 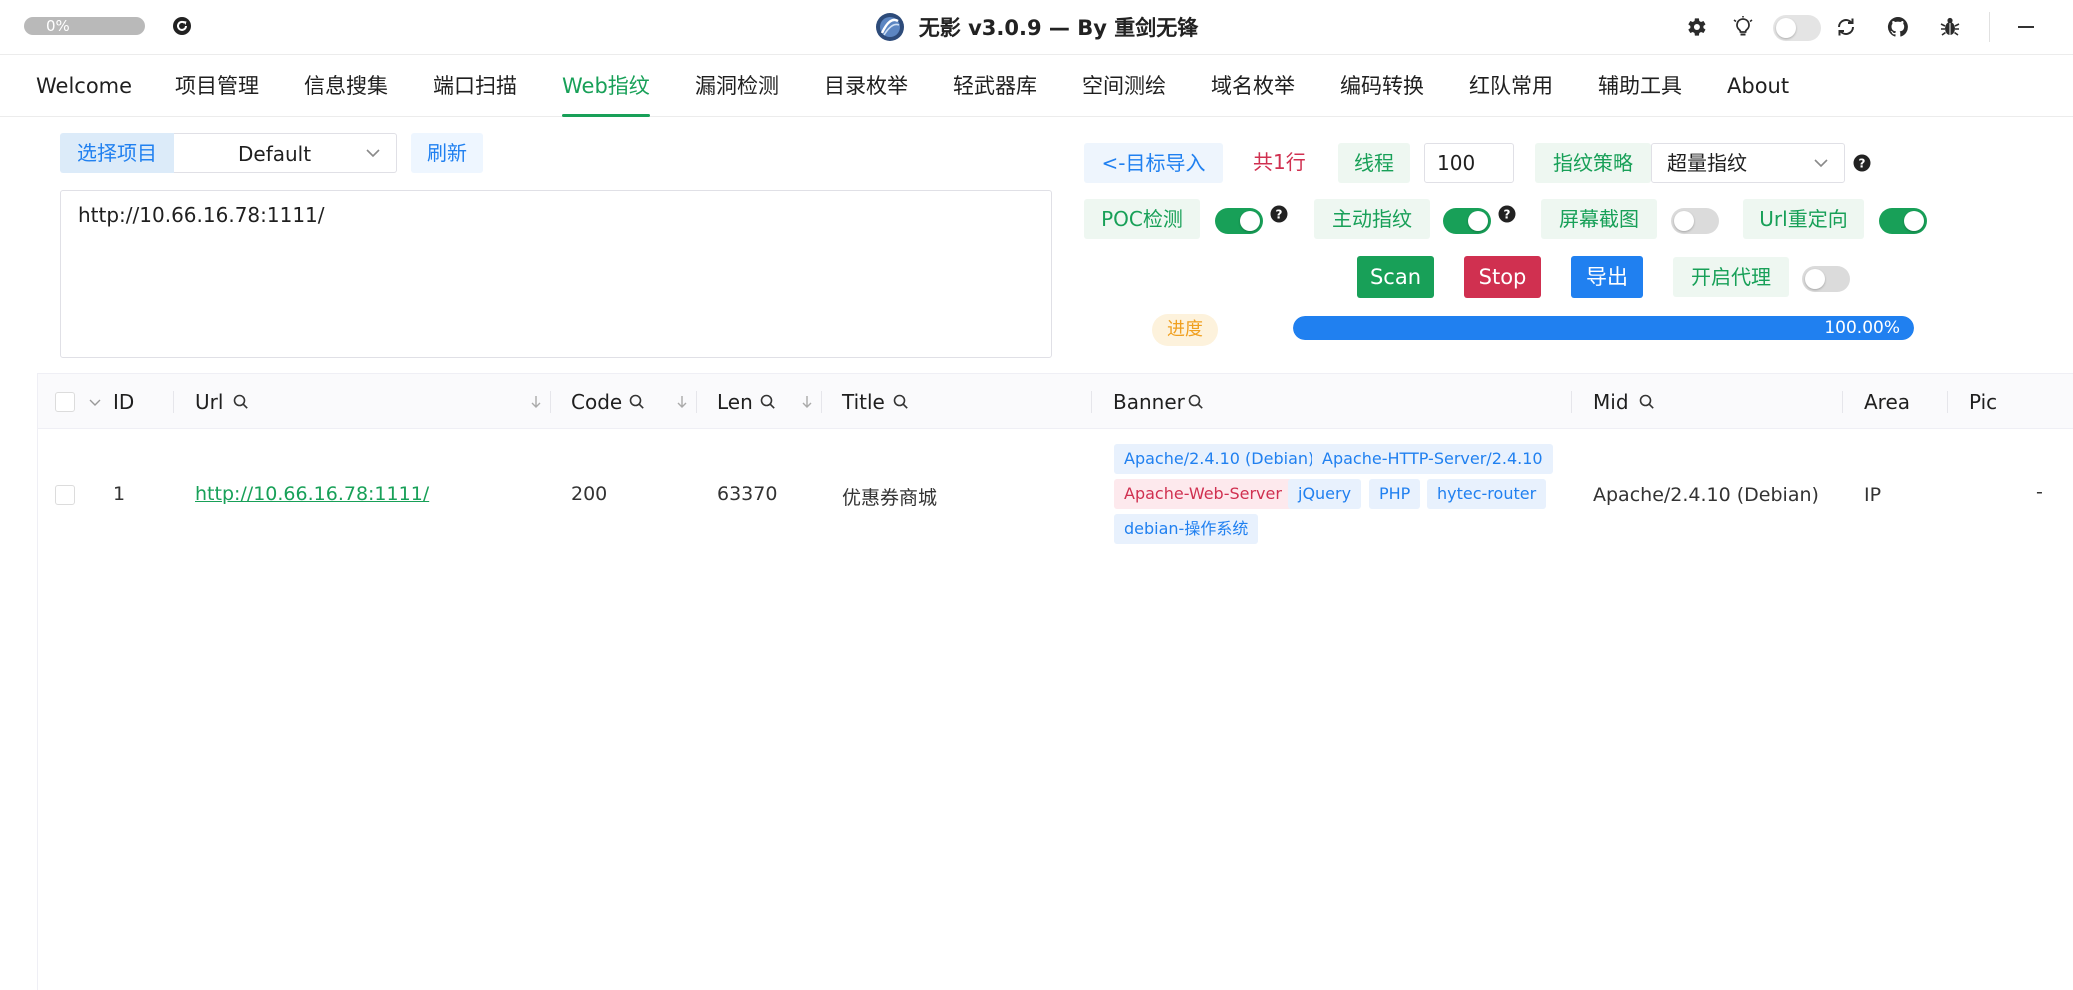 I want to click on select-project-button: 选择项目, so click(x=117, y=153).